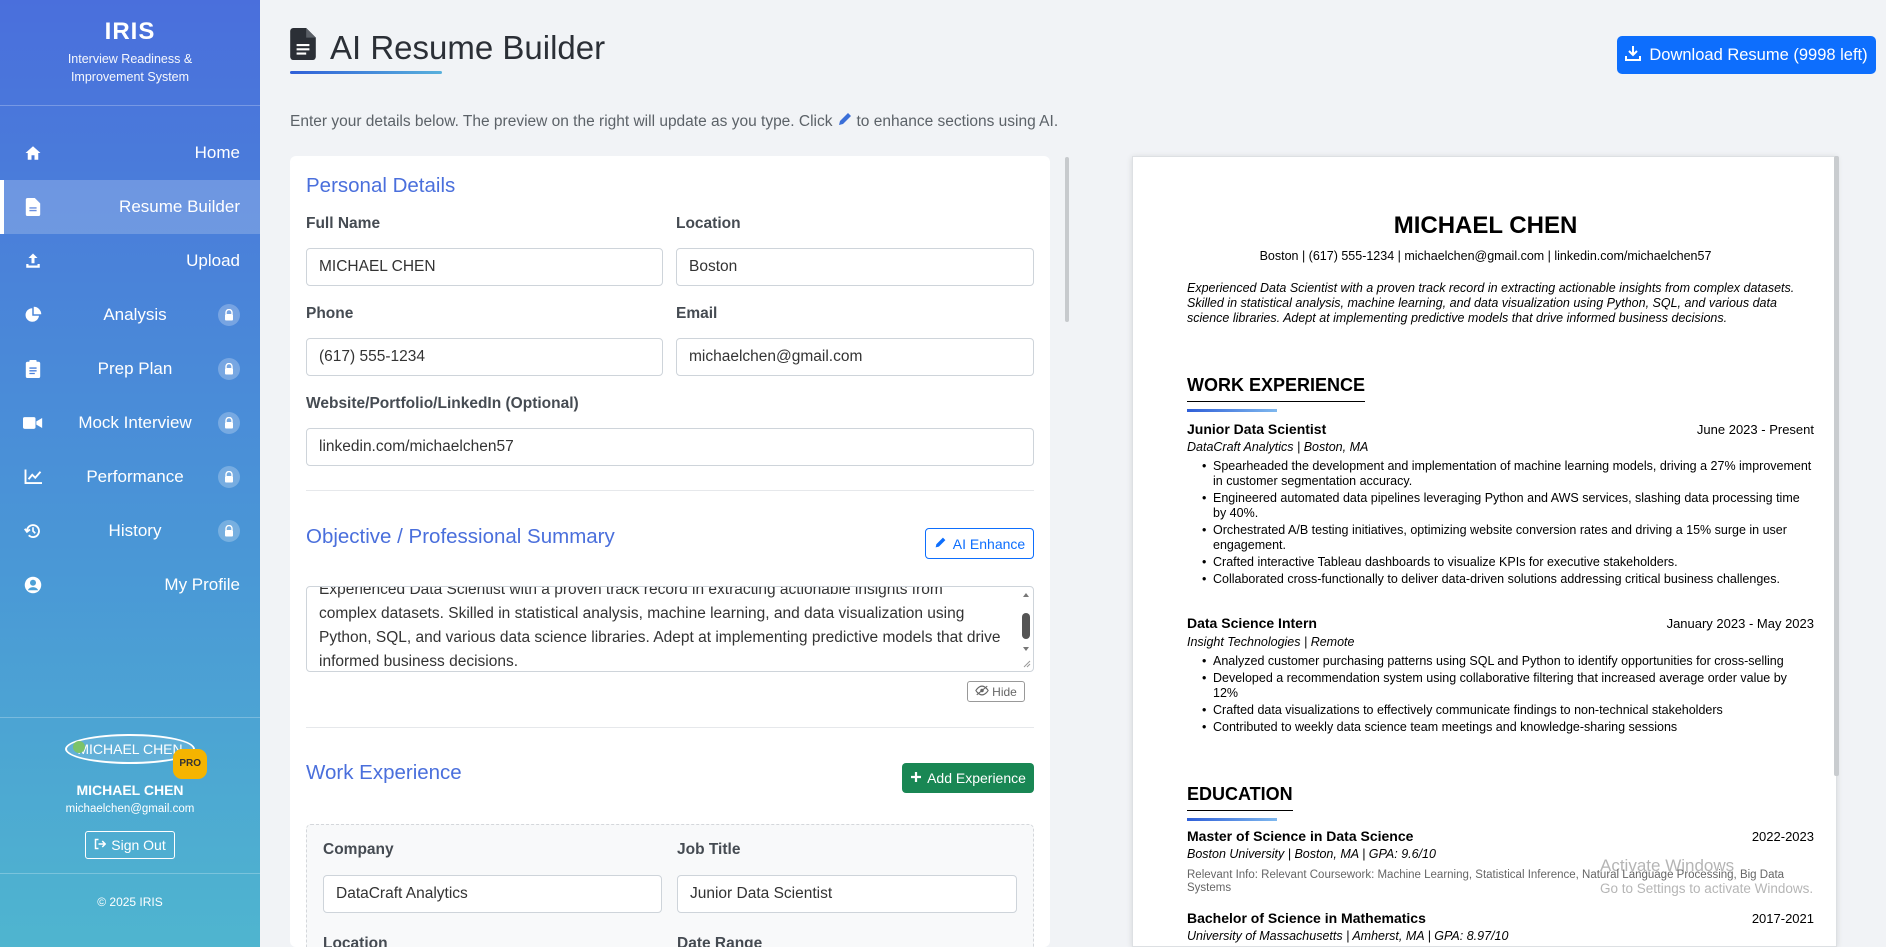 The image size is (1886, 947). Describe the element at coordinates (130, 585) in the screenshot. I see `sidebar-item-my-profile: My Profile` at that location.